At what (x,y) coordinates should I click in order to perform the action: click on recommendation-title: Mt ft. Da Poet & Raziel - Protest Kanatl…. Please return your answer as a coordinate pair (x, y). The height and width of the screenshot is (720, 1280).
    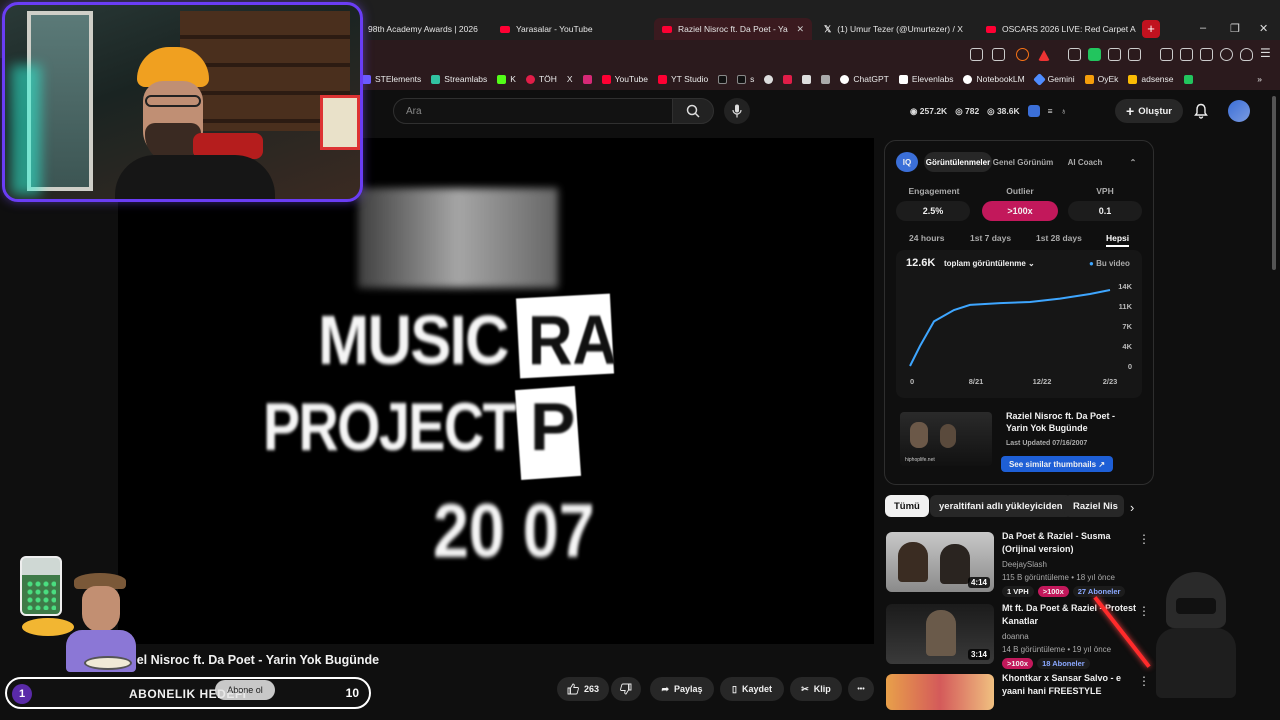
    Looking at the image, I should click on (1071, 615).